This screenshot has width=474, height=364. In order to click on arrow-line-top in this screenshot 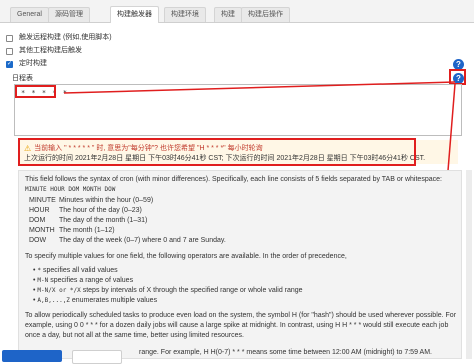, I will do `click(259, 87)`.